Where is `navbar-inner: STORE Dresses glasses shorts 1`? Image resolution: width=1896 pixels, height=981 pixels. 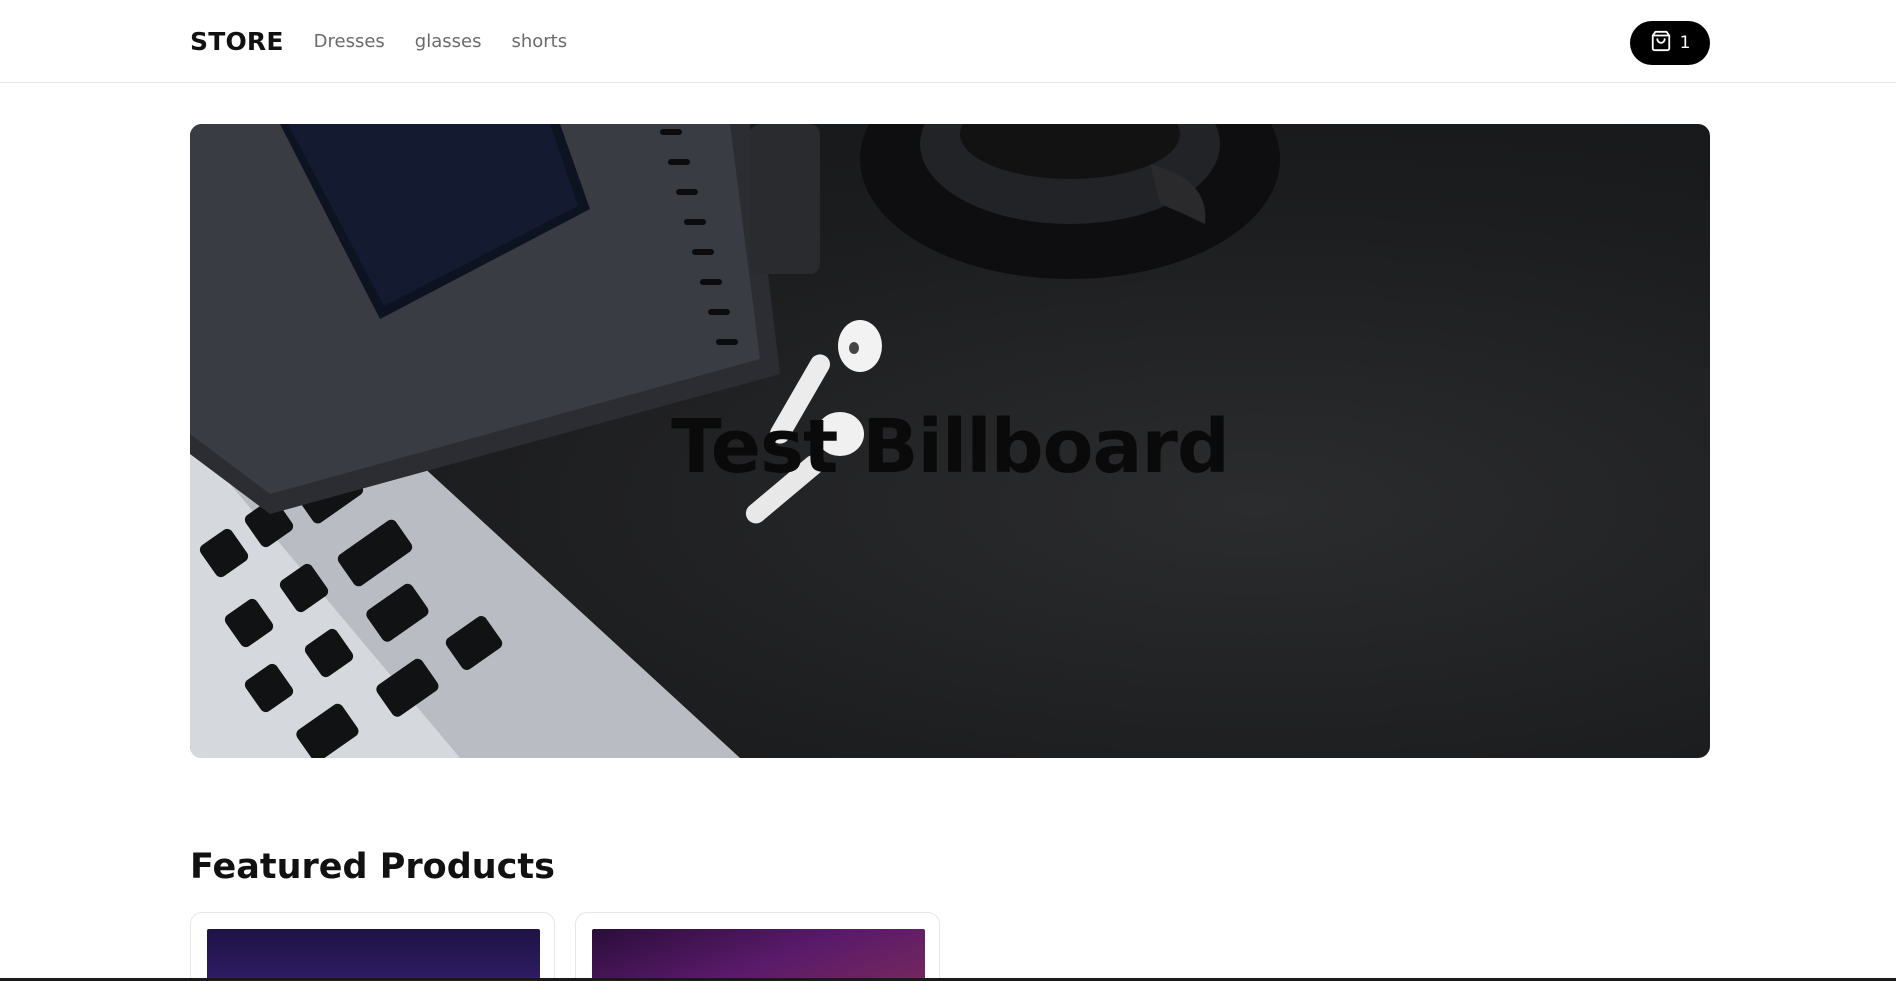
navbar-inner: STORE Dresses glasses shorts 1 is located at coordinates (950, 41).